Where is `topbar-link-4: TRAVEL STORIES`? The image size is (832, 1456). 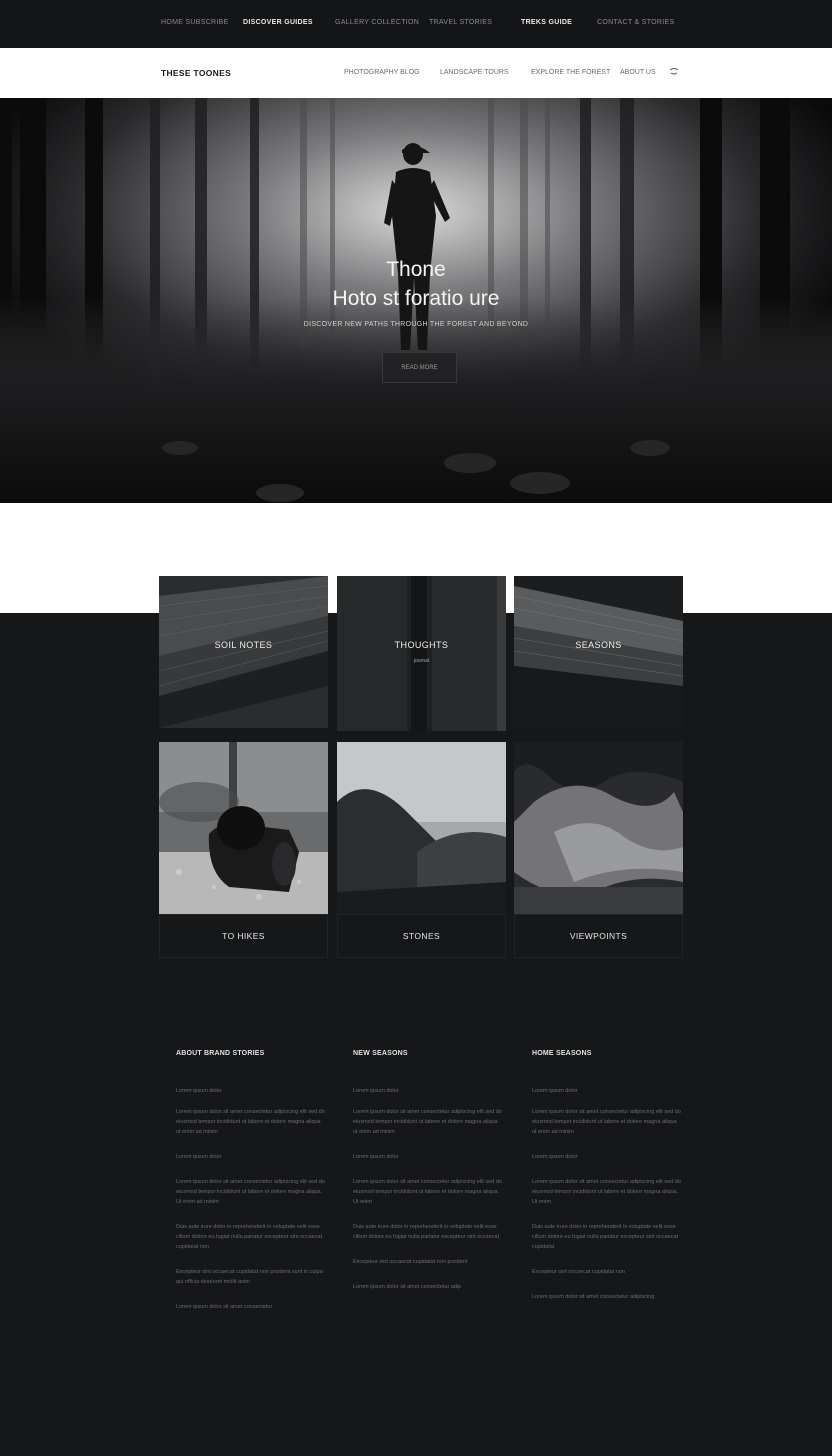 topbar-link-4: TRAVEL STORIES is located at coordinates (460, 22).